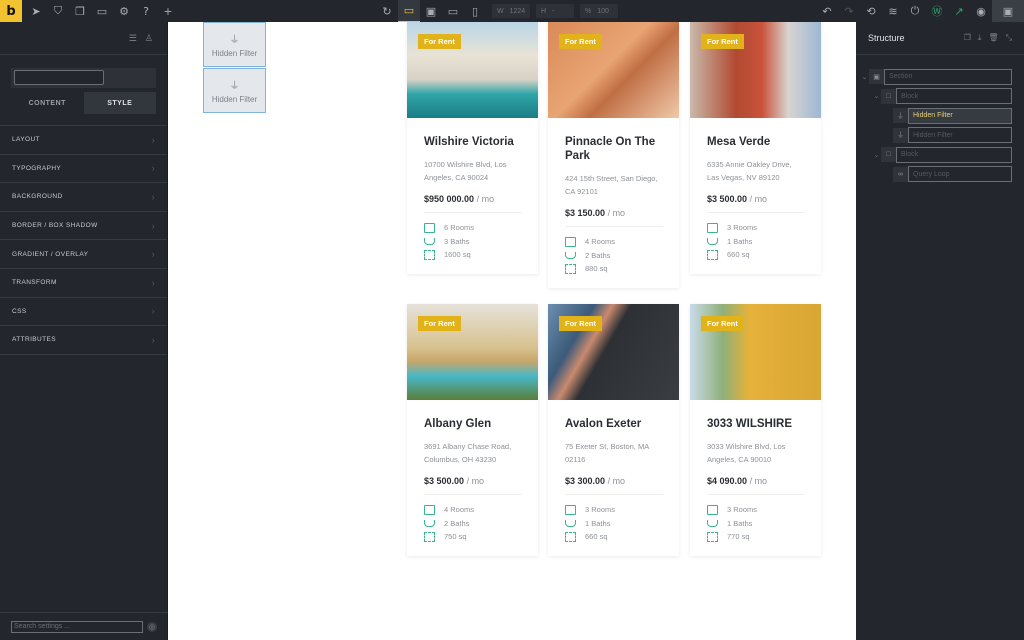  Describe the element at coordinates (133, 38) in the screenshot. I see `stack-icon: ☰` at that location.